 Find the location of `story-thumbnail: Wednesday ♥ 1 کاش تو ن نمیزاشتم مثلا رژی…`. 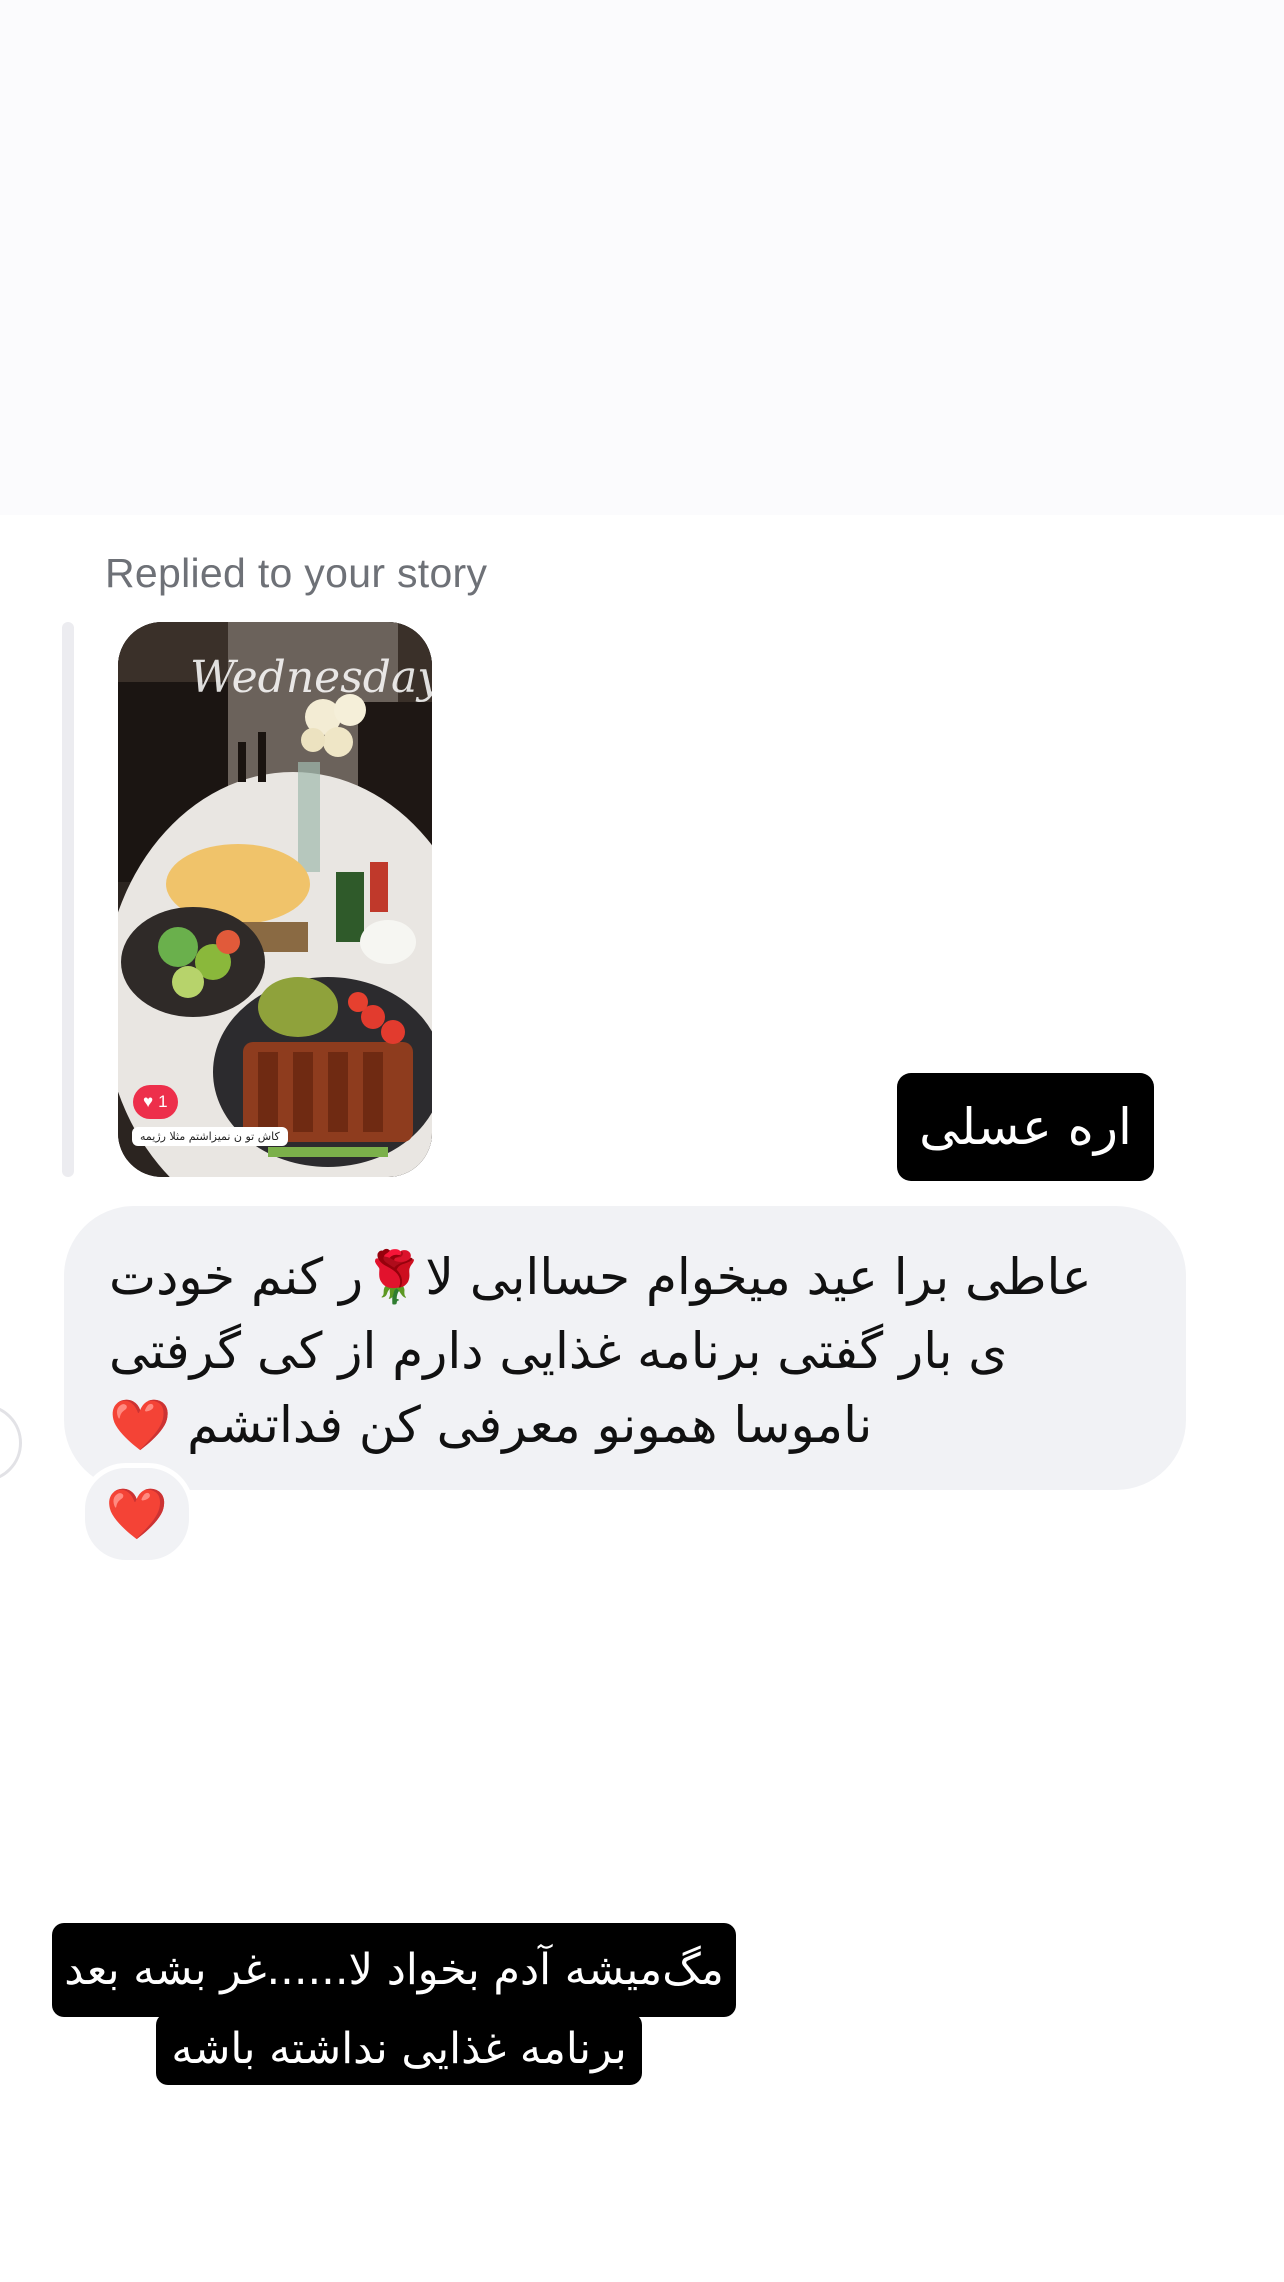

story-thumbnail: Wednesday ♥ 1 کاش تو ن نمیزاشتم مثلا رژی… is located at coordinates (275, 899).